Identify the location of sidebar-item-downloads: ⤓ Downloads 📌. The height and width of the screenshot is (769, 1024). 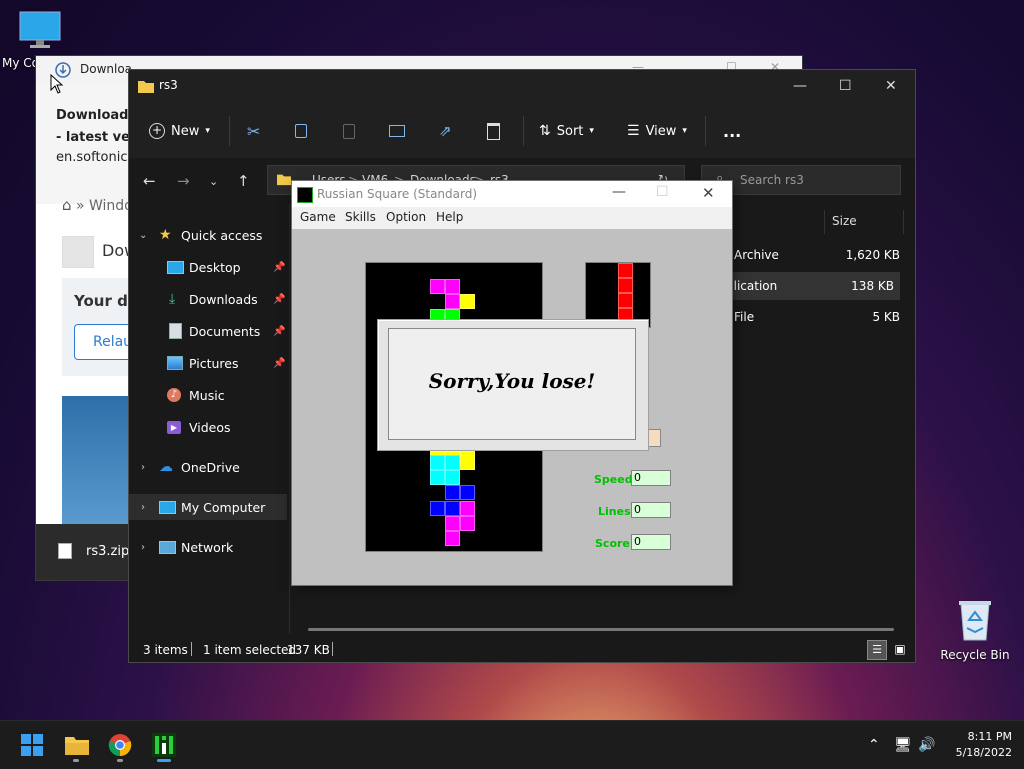
(208, 299).